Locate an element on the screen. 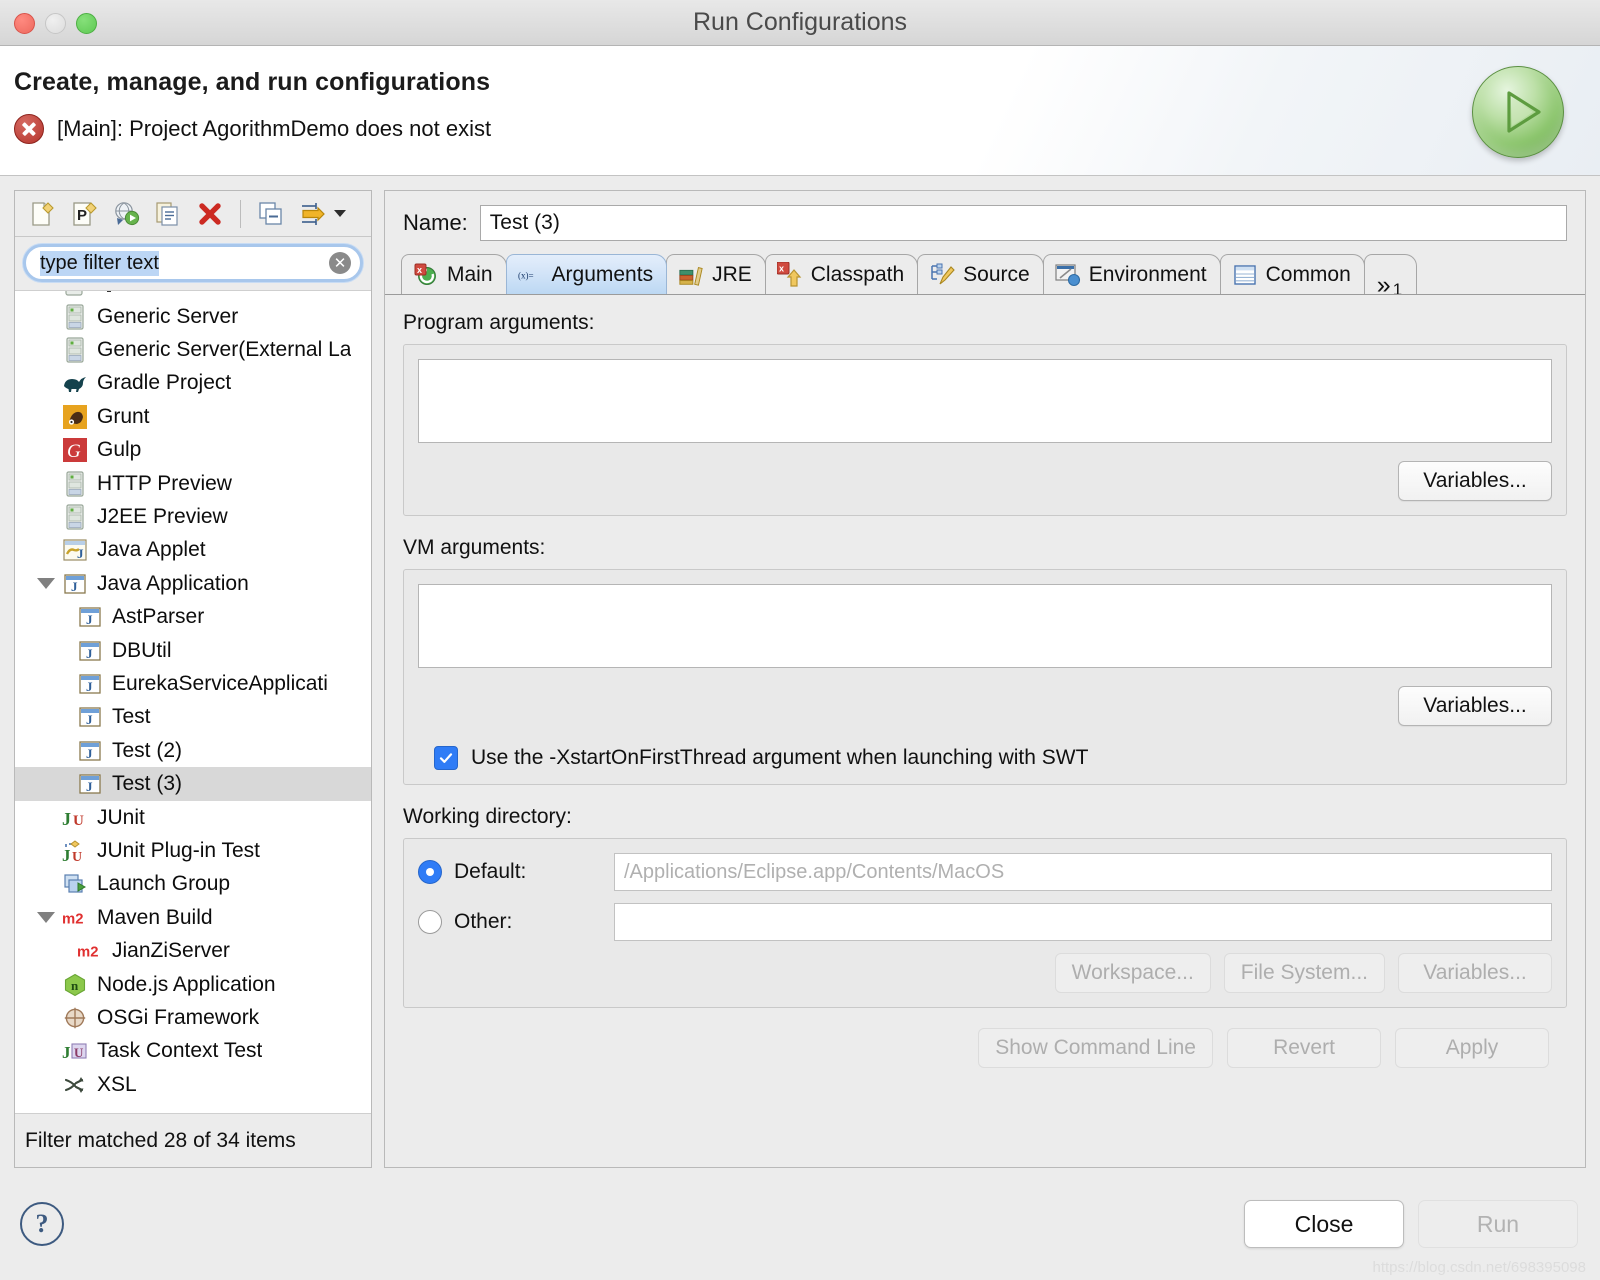  tree-item-test-2: J Test (2) is located at coordinates (193, 750).